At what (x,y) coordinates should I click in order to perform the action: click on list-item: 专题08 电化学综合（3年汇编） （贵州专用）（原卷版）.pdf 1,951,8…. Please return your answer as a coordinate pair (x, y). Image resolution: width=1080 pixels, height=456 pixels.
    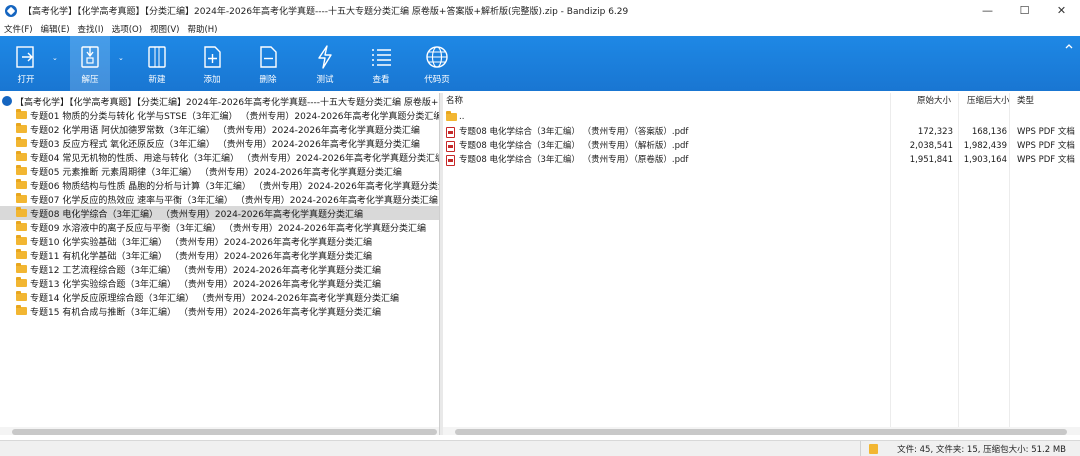
    Looking at the image, I should click on (761, 160).